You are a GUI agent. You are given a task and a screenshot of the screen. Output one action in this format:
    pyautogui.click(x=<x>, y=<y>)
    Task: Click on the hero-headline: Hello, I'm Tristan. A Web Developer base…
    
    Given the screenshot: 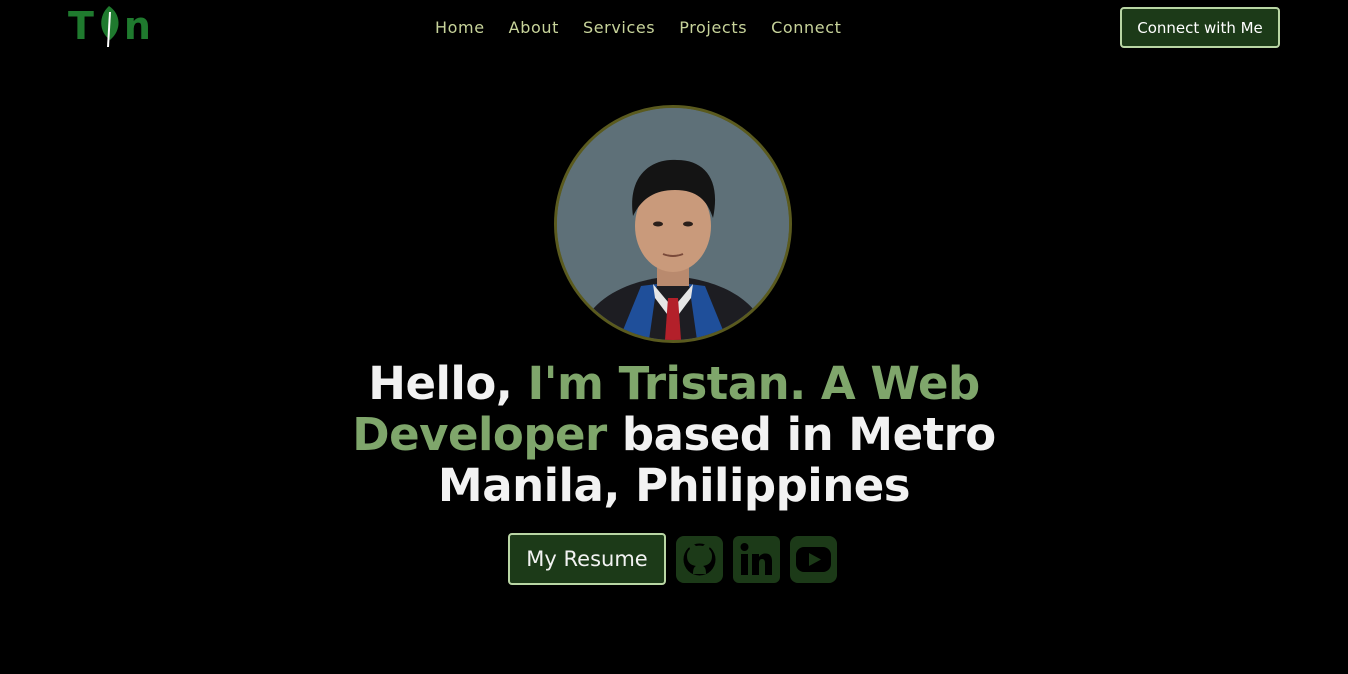 What is the action you would take?
    pyautogui.click(x=674, y=434)
    